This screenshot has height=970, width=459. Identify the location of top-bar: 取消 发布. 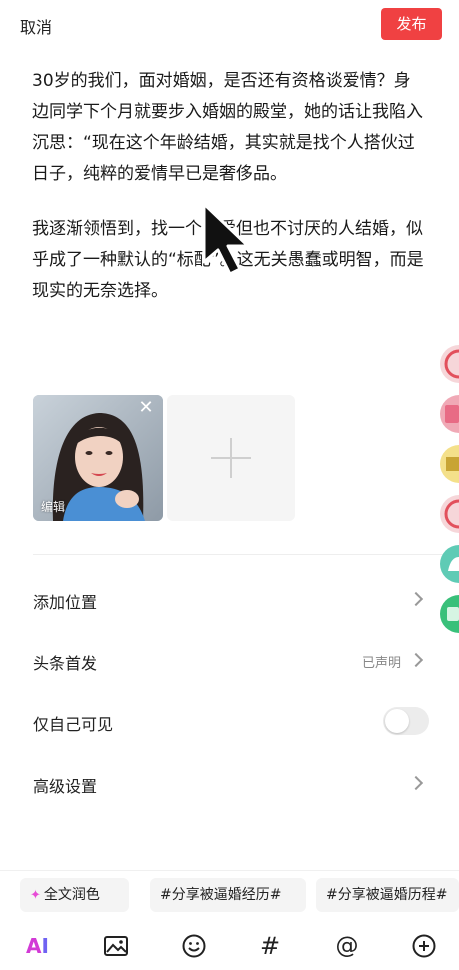
(229, 26).